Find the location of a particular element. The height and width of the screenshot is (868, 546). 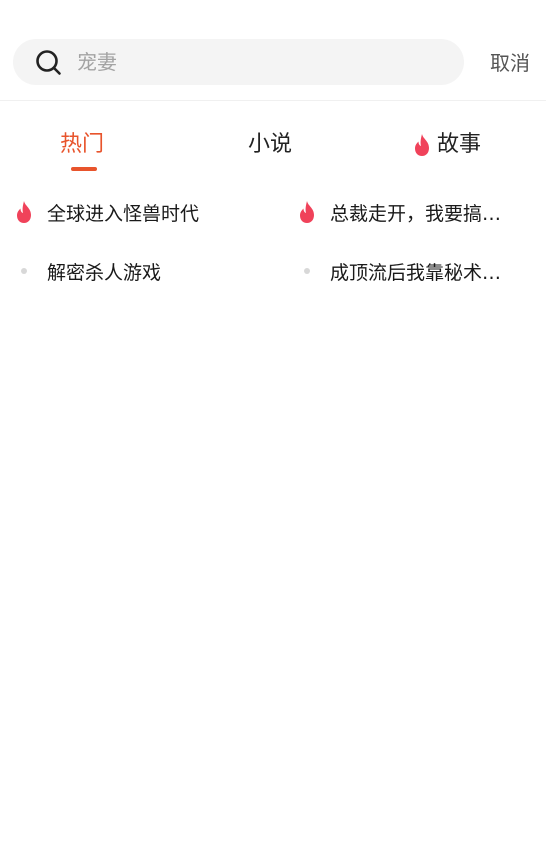

tab-novel: 小说 is located at coordinates (270, 145).